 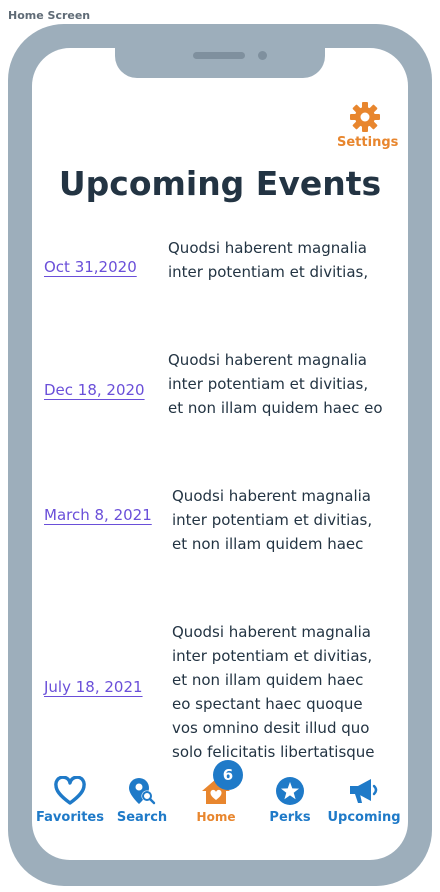 What do you see at coordinates (90, 267) in the screenshot?
I see `event-date-link: Oct 31,2020` at bounding box center [90, 267].